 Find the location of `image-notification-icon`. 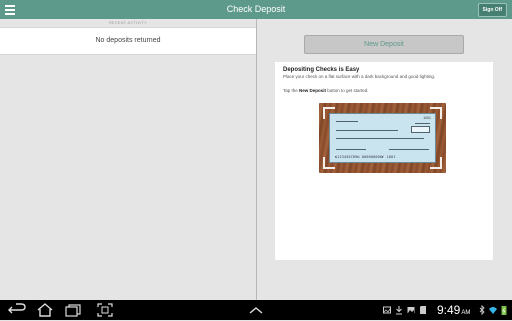

image-notification-icon is located at coordinates (387, 310).